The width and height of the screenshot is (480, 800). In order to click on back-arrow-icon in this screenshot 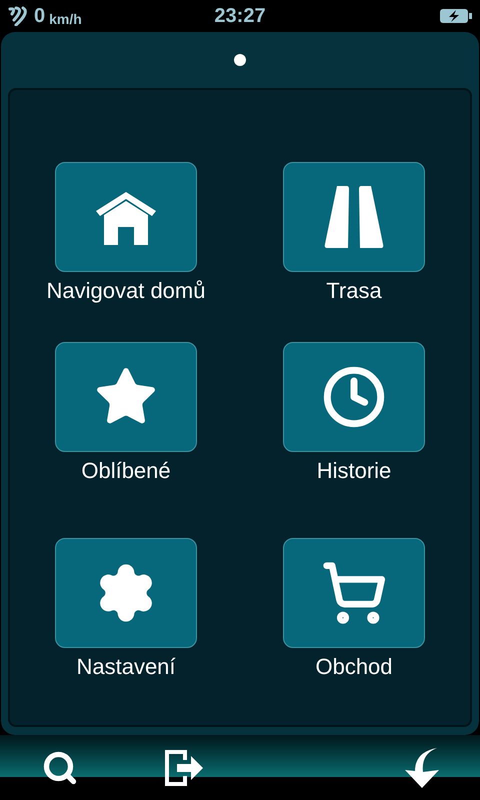, I will do `click(422, 768)`.